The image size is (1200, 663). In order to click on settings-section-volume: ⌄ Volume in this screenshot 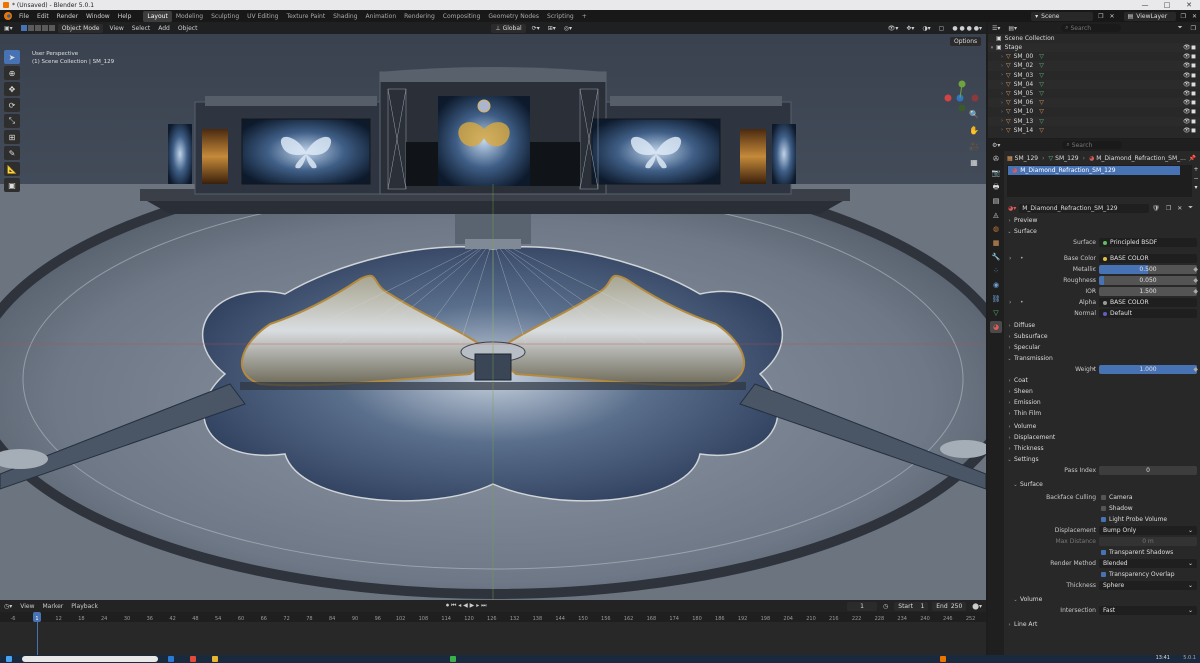, I will do `click(1102, 599)`.